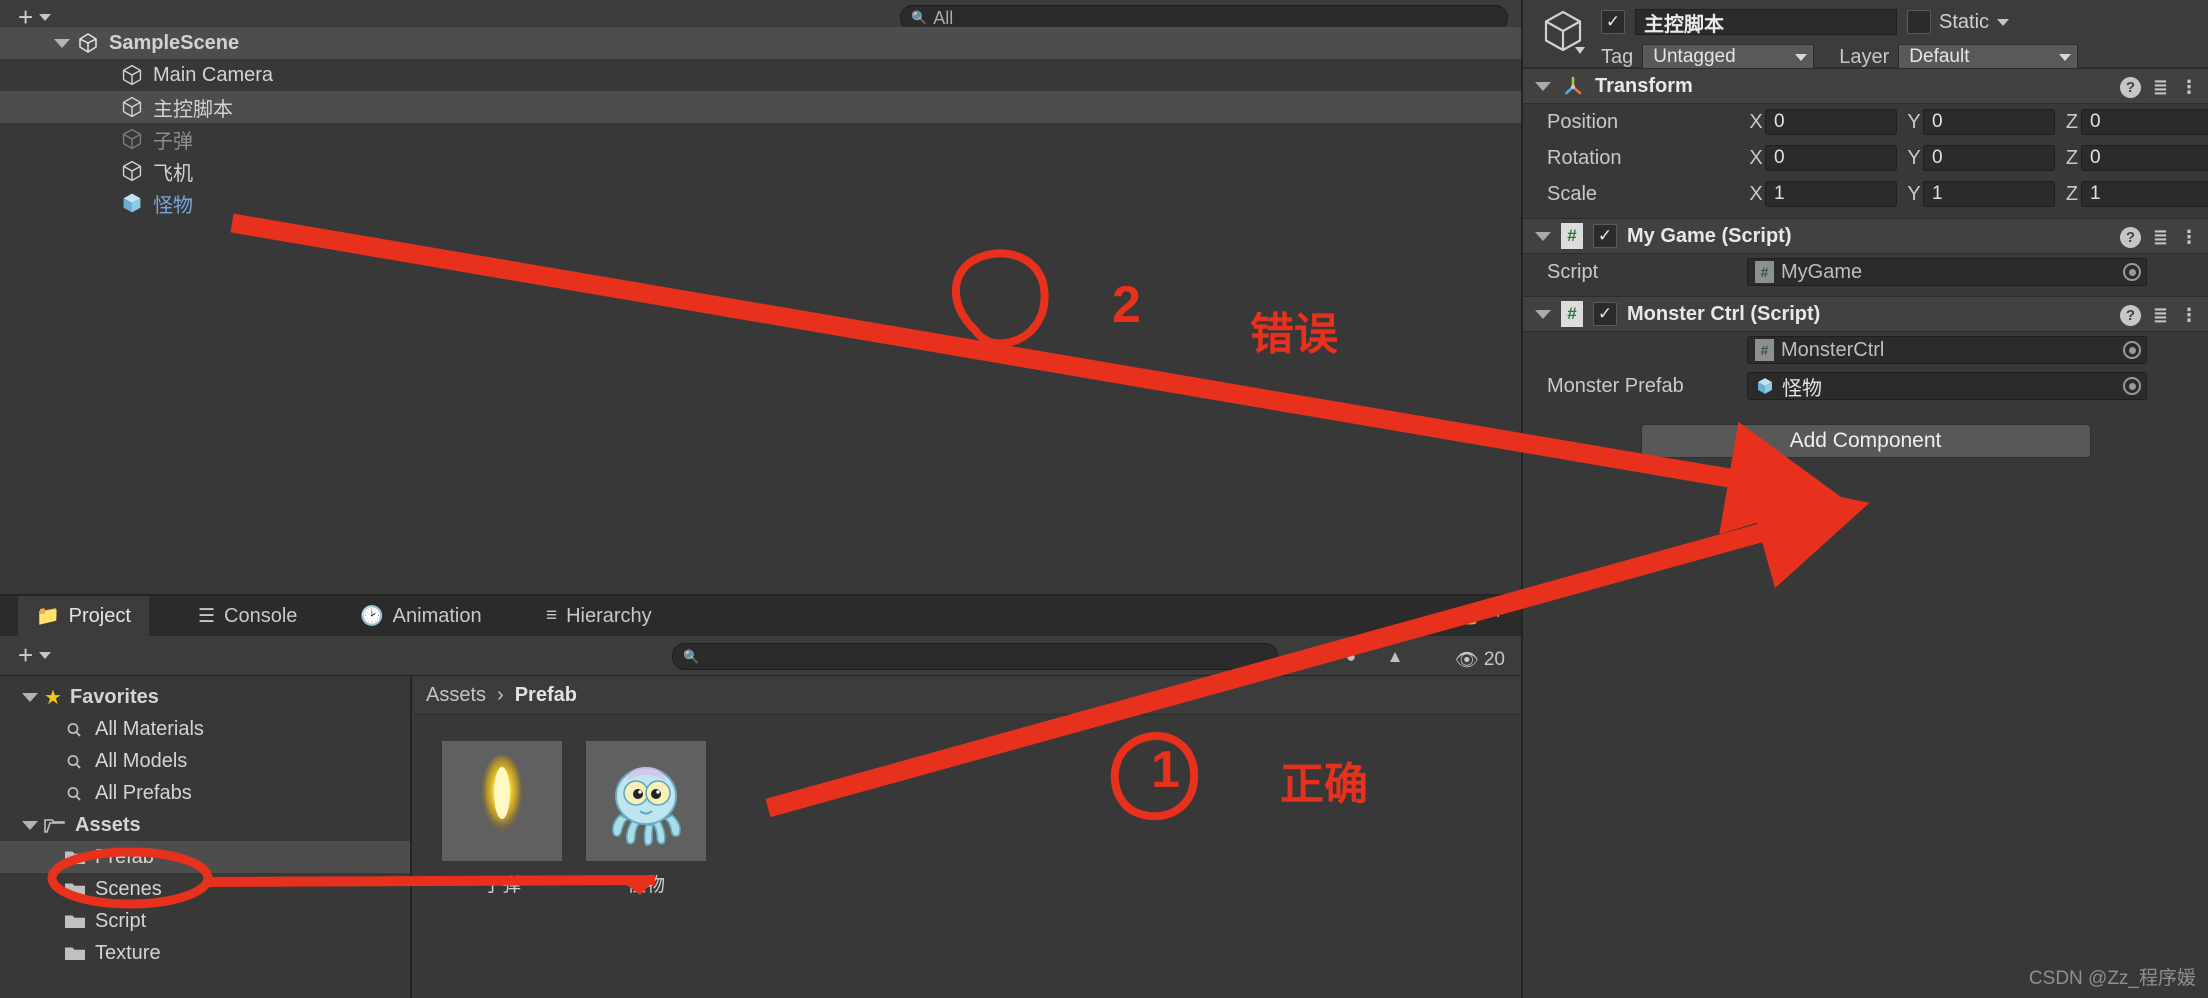  Describe the element at coordinates (35, 655) in the screenshot. I see `project-add-button: +` at that location.